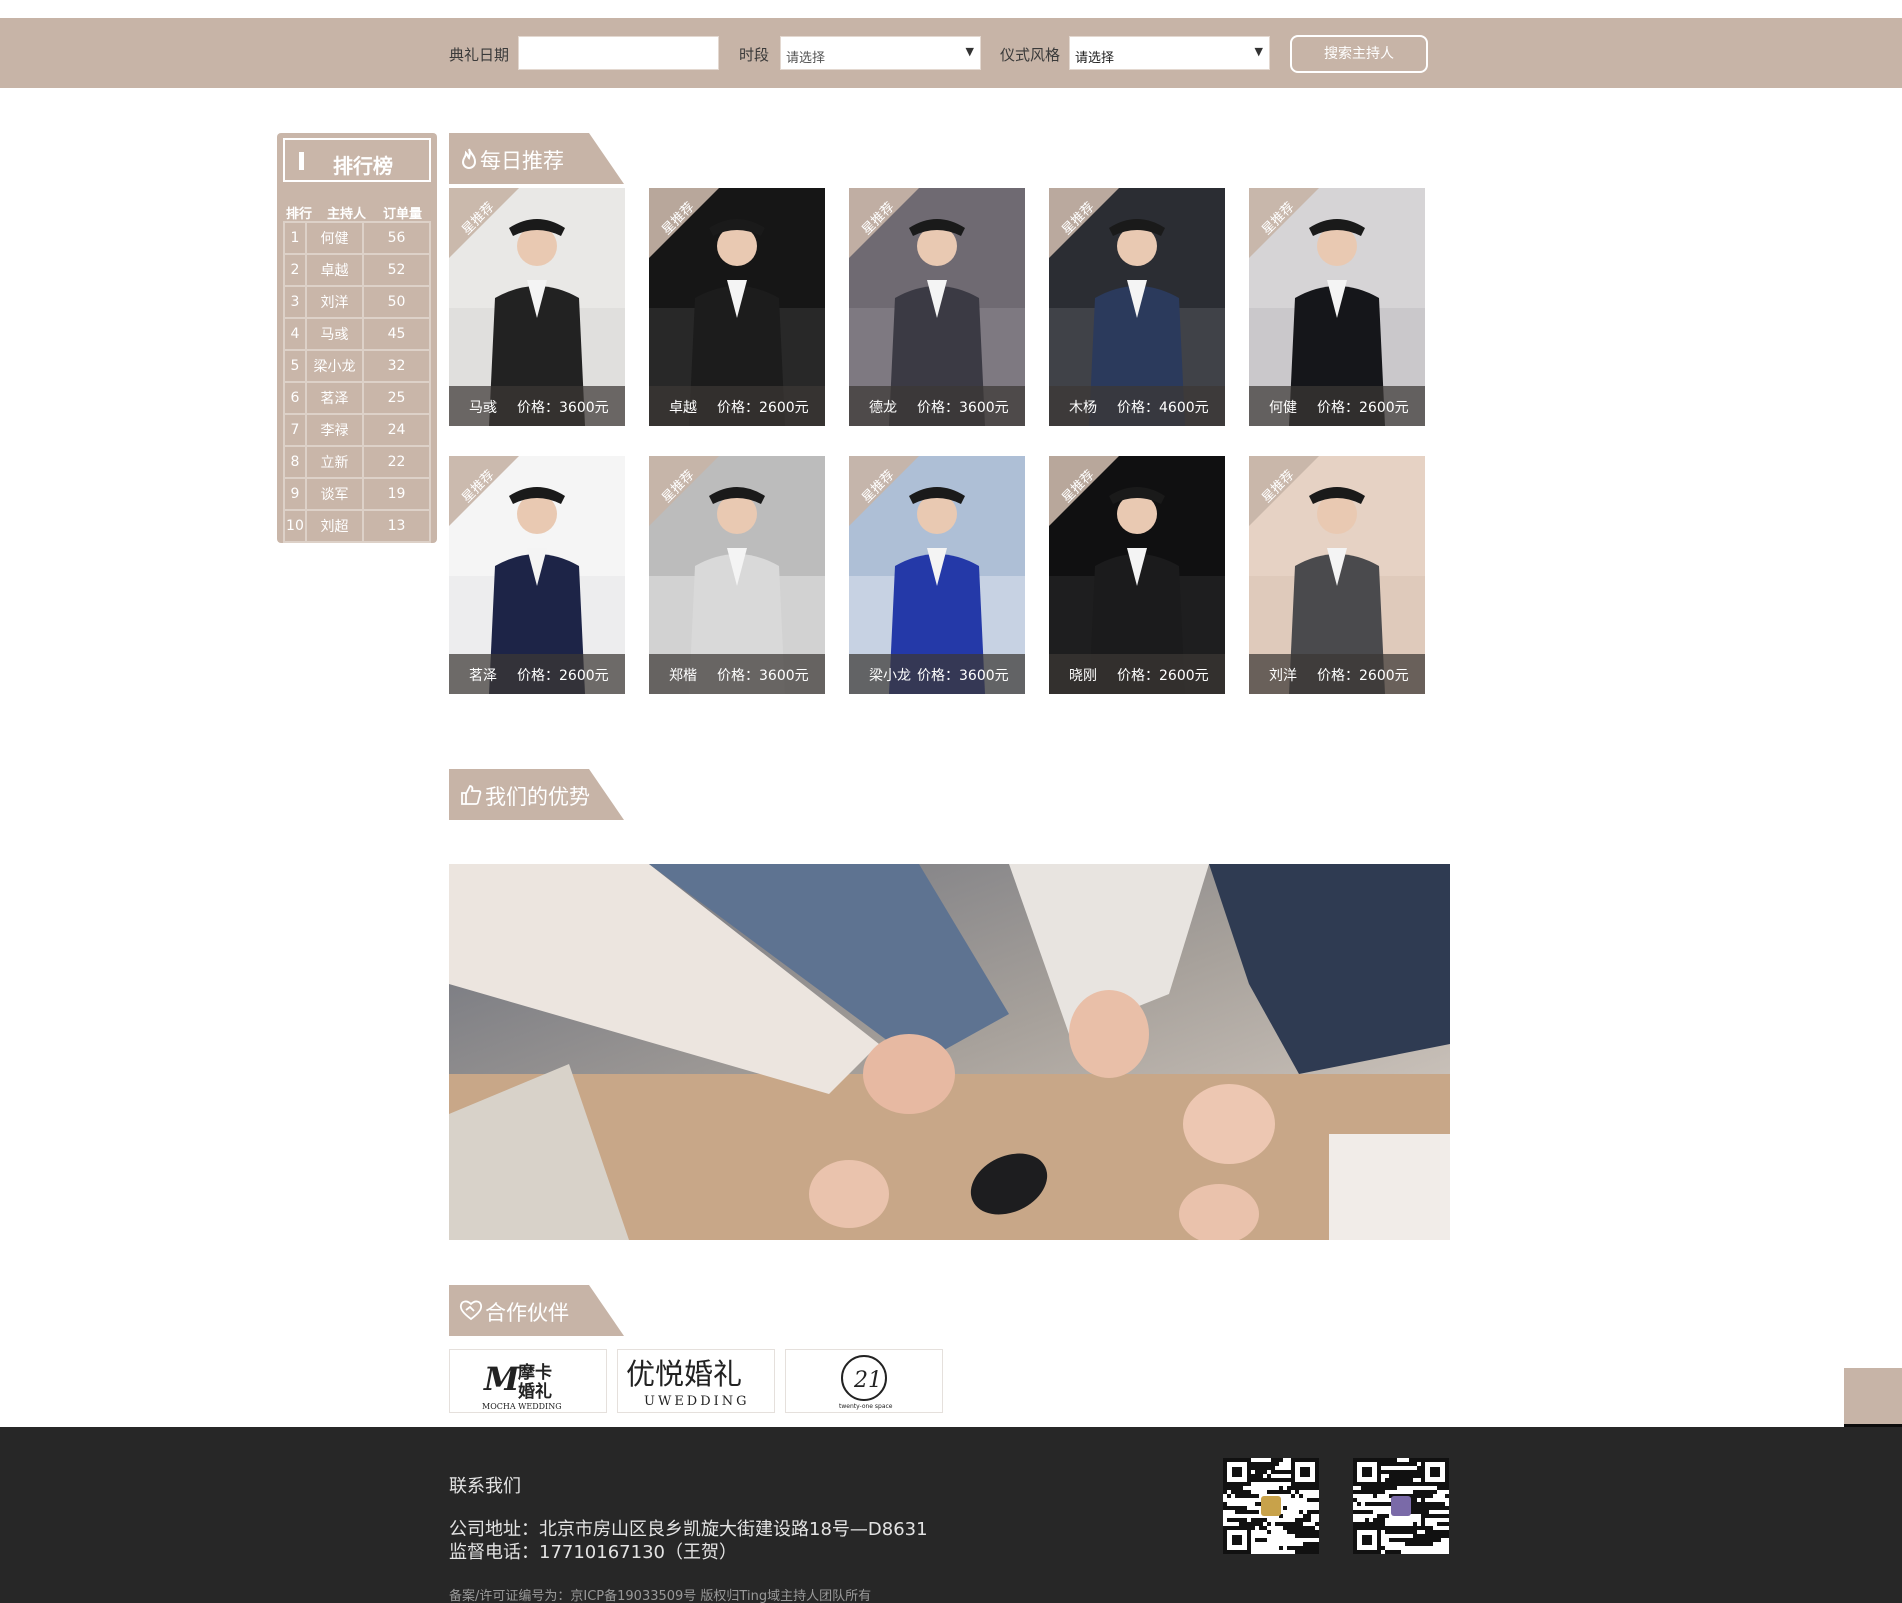 The width and height of the screenshot is (1902, 1603). What do you see at coordinates (1337, 575) in the screenshot?
I see `host-card: 星推荐 刘洋 价格： 2600元` at bounding box center [1337, 575].